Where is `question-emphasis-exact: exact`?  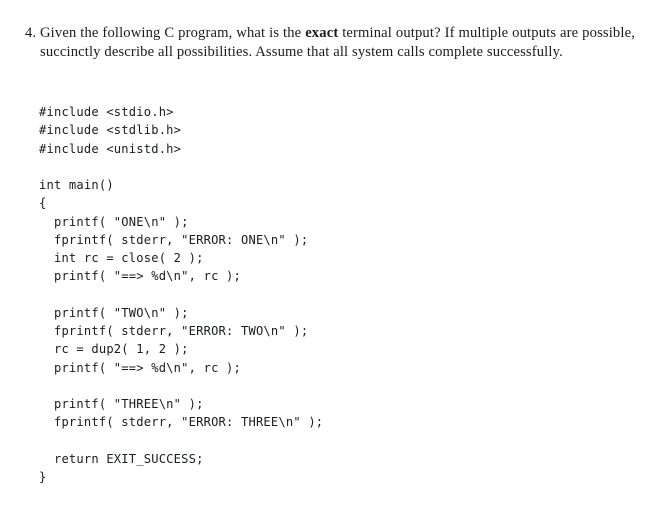 question-emphasis-exact: exact is located at coordinates (322, 33).